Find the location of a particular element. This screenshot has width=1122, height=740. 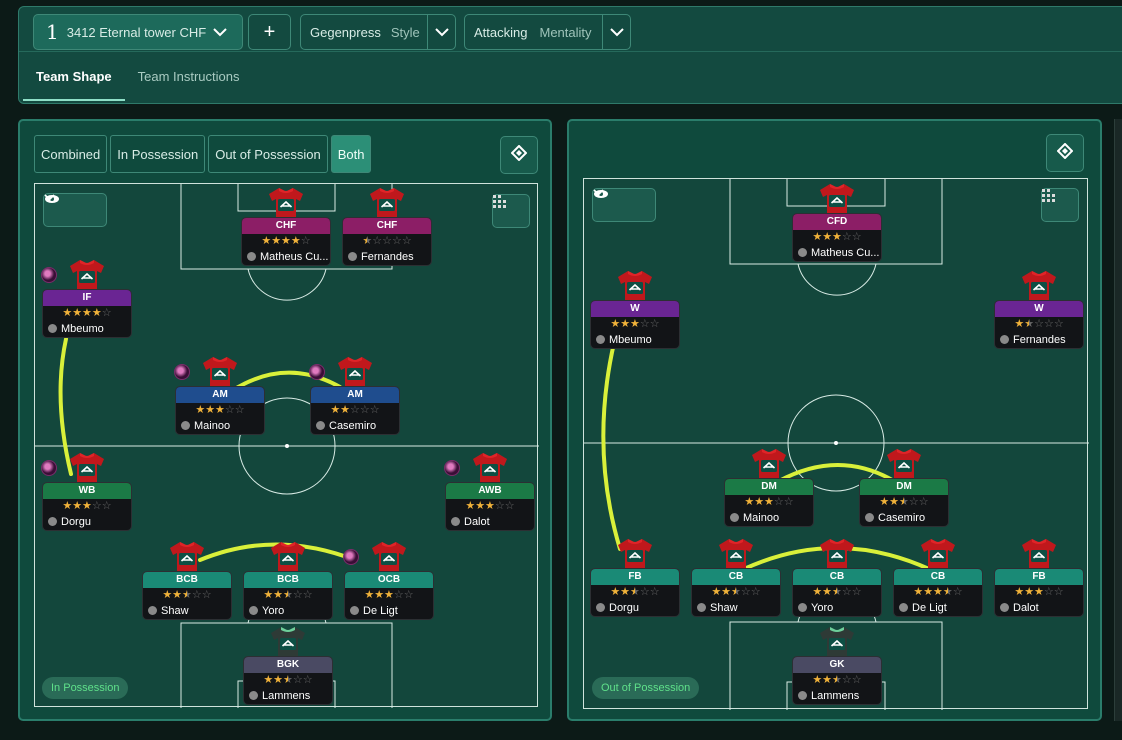

player-info: BCB ★★★☆☆ Shaw is located at coordinates (187, 595).